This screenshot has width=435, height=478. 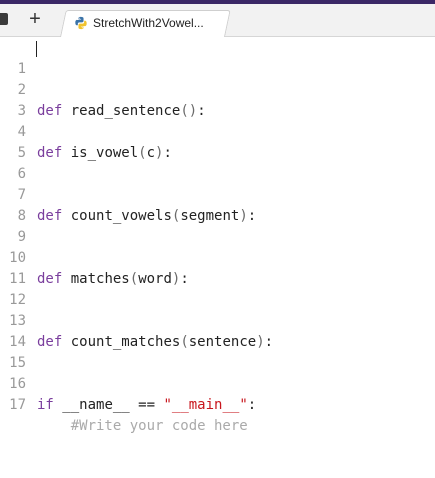 I want to click on line-number: 17, so click(x=17, y=405).